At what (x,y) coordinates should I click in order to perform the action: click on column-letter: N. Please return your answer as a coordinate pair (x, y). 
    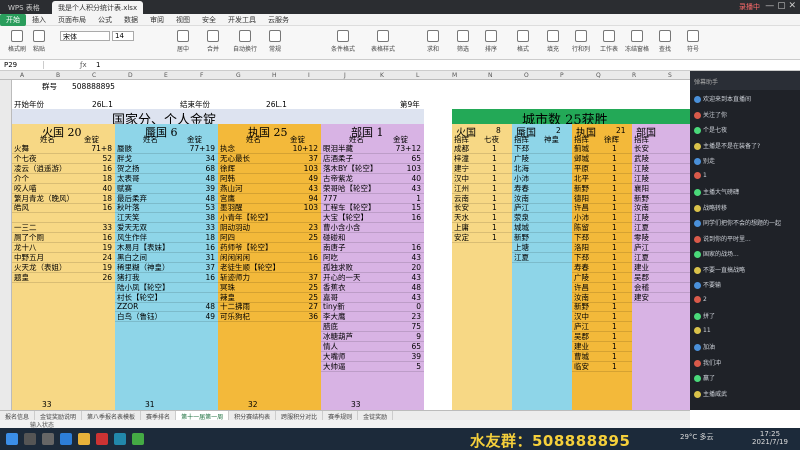
    Looking at the image, I should click on (490, 75).